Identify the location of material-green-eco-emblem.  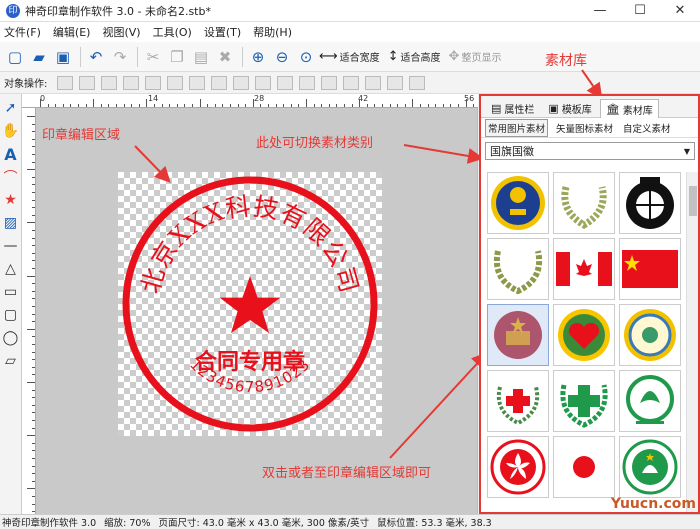
(650, 401).